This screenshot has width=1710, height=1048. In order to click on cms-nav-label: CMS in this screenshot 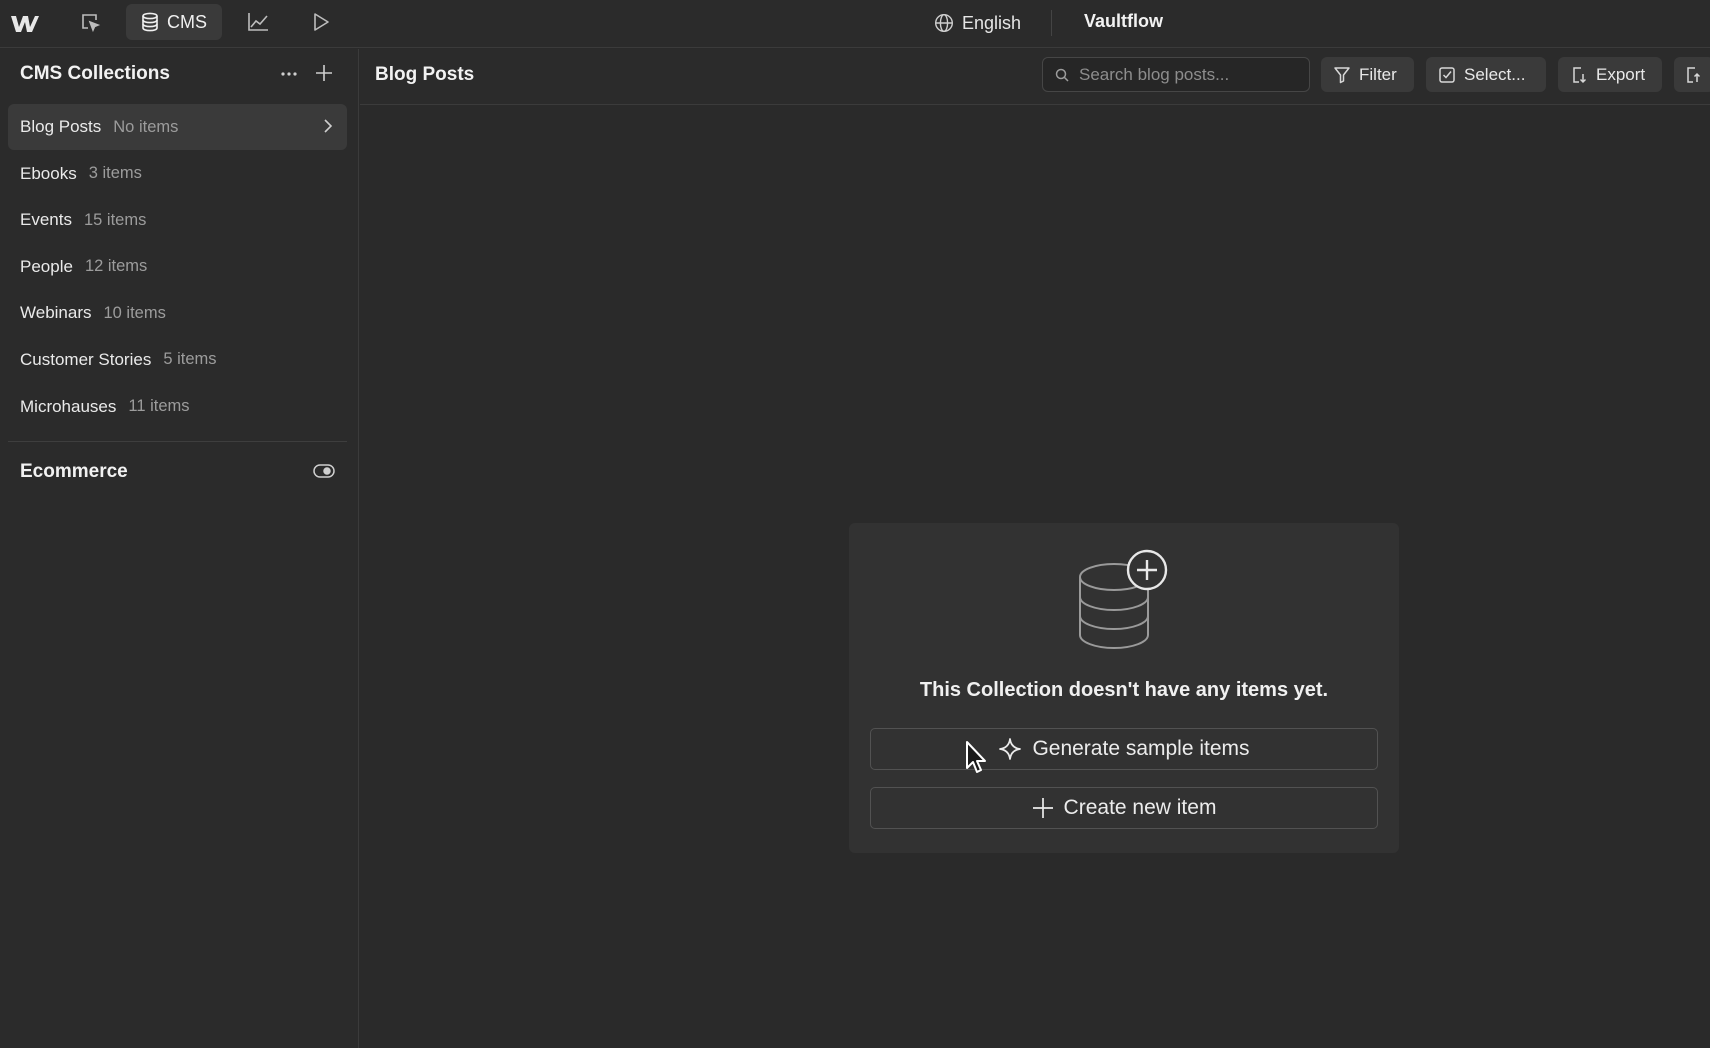, I will do `click(187, 21)`.